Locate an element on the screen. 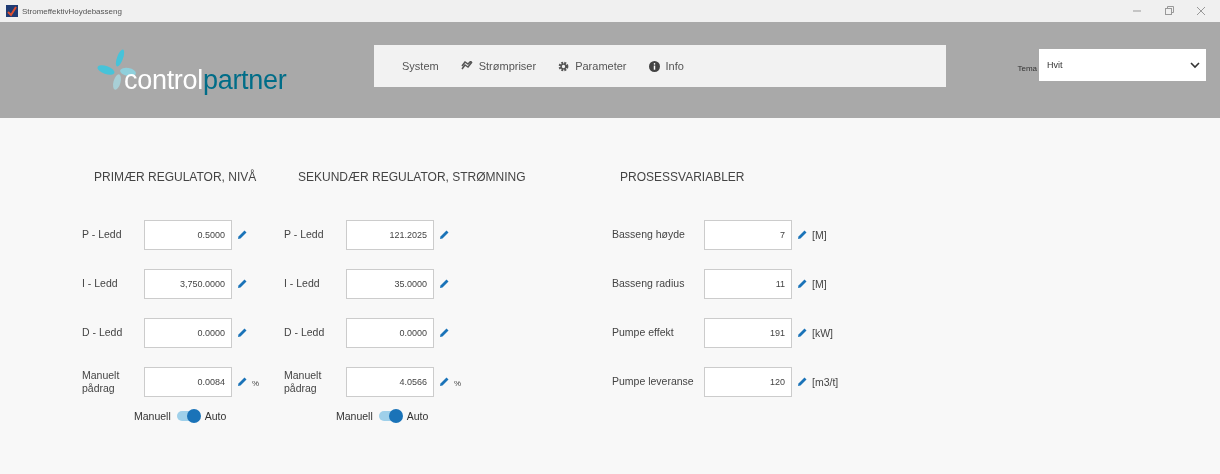 The width and height of the screenshot is (1220, 474). field-label: Basseng radius is located at coordinates (648, 283).